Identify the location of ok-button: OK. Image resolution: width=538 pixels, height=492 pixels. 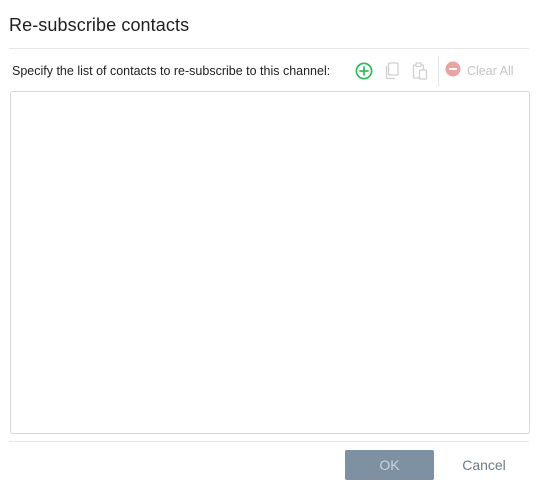
(389, 465).